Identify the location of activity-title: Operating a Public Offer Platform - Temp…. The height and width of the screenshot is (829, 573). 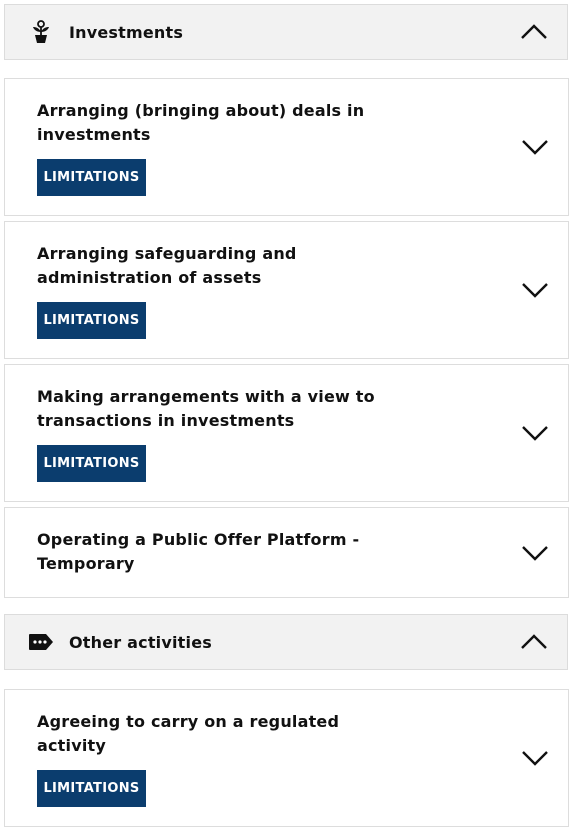
(198, 551).